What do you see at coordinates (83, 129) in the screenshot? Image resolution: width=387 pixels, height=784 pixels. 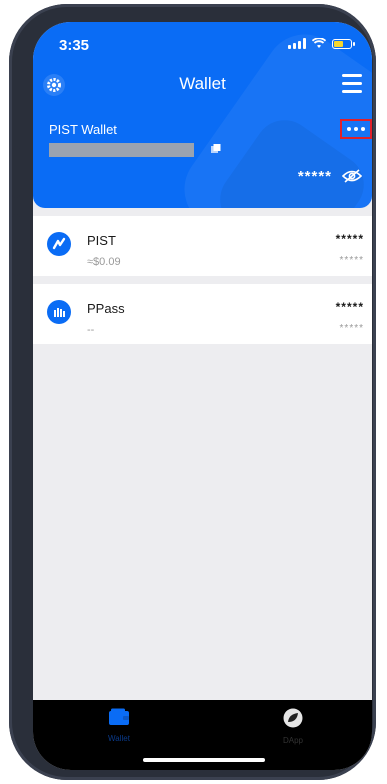 I see `wallet-name: PIST Wallet` at bounding box center [83, 129].